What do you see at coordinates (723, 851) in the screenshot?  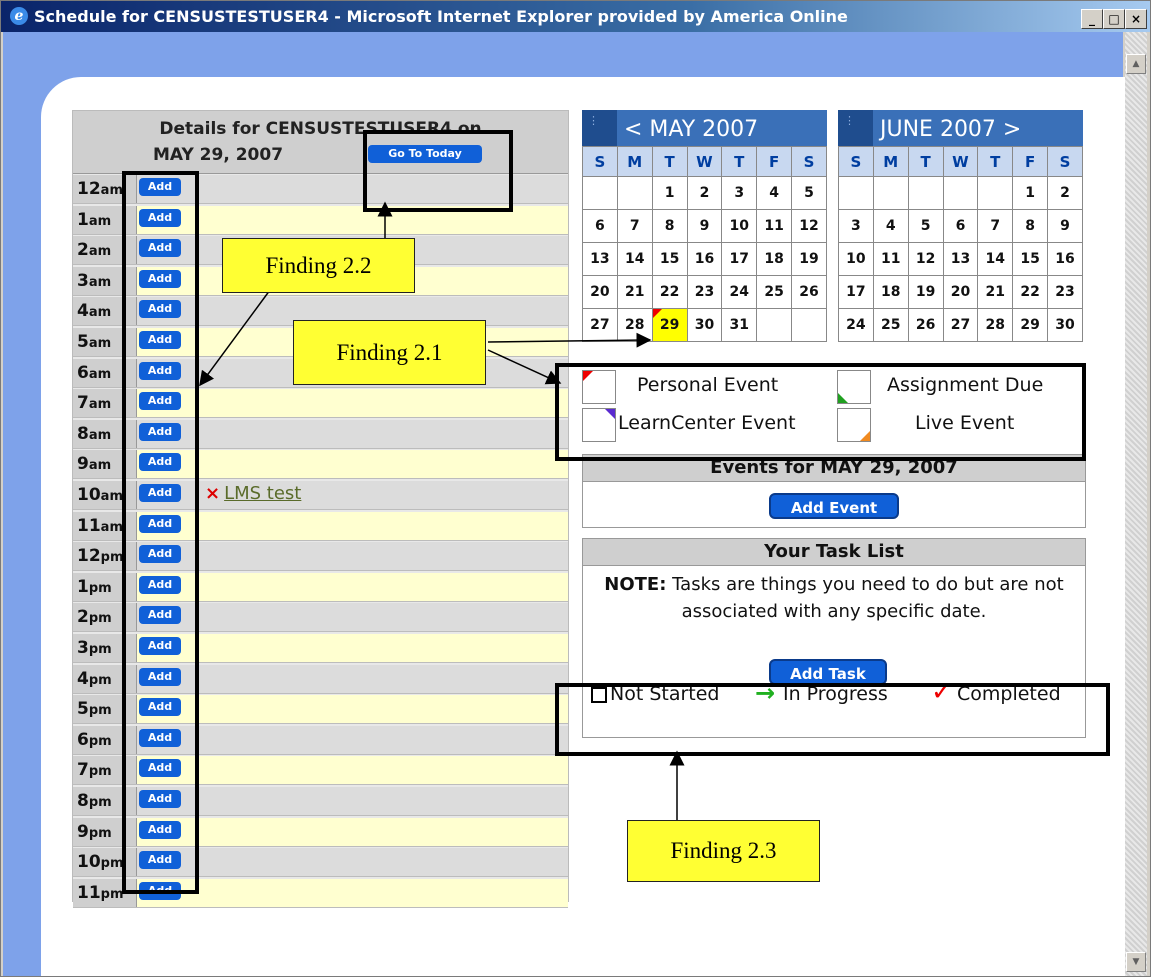 I see `callout-finding-2-3: Finding 2.3` at bounding box center [723, 851].